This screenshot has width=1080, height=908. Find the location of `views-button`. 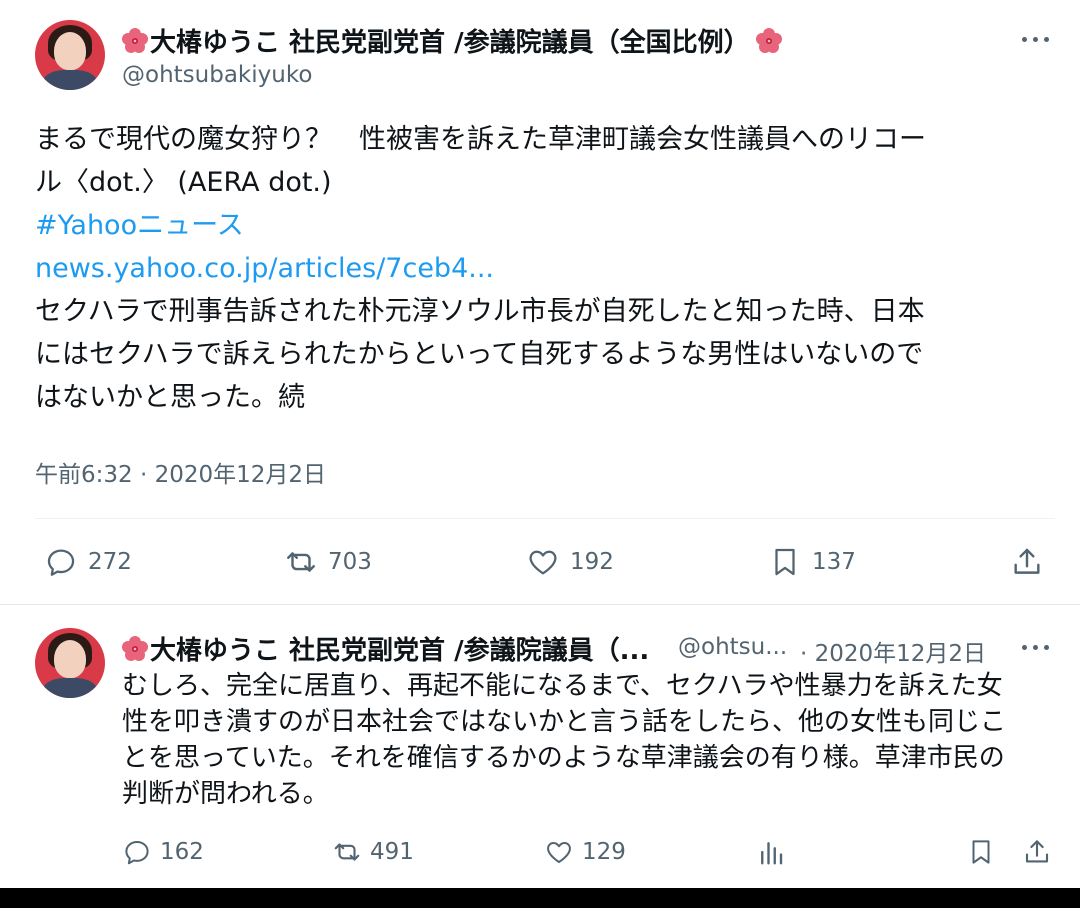

views-button is located at coordinates (775, 852).